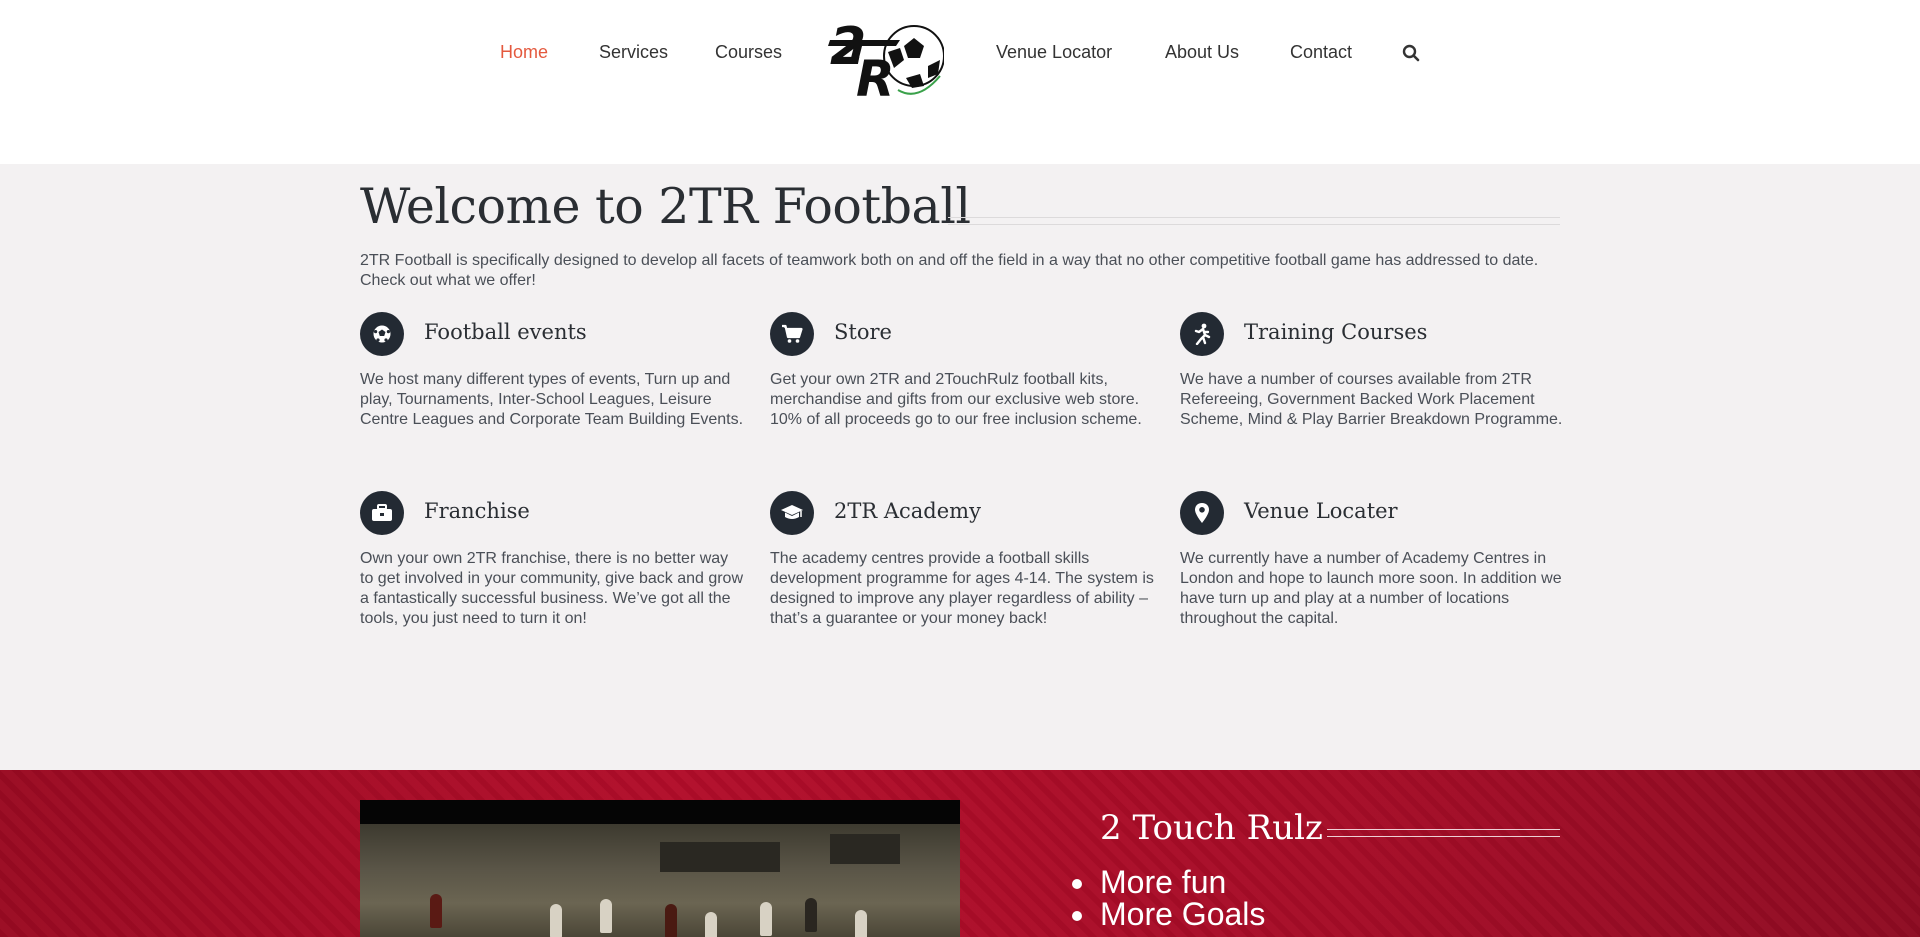  I want to click on nav-venue-locator: Venue Locator, so click(1054, 52).